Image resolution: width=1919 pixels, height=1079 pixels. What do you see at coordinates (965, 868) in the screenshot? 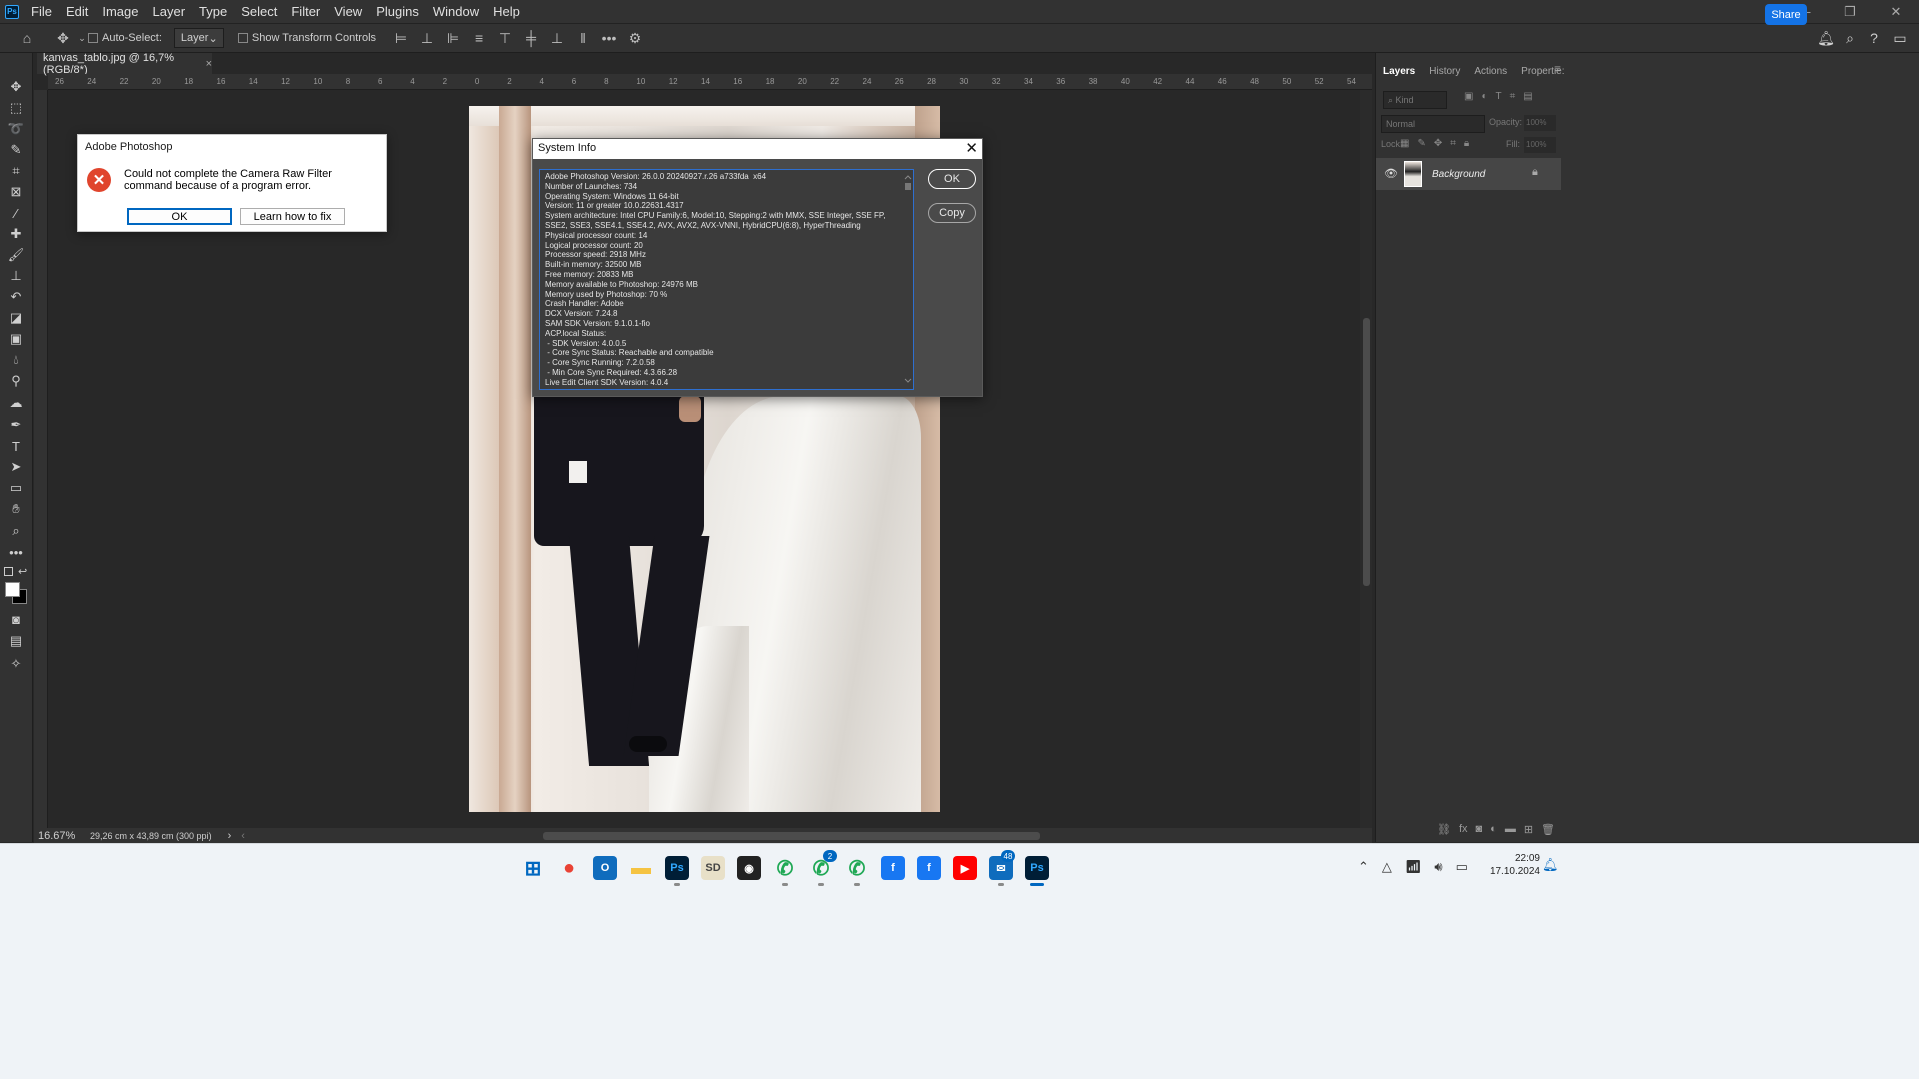
I see `taskbar-youtube-icon: ▶` at bounding box center [965, 868].